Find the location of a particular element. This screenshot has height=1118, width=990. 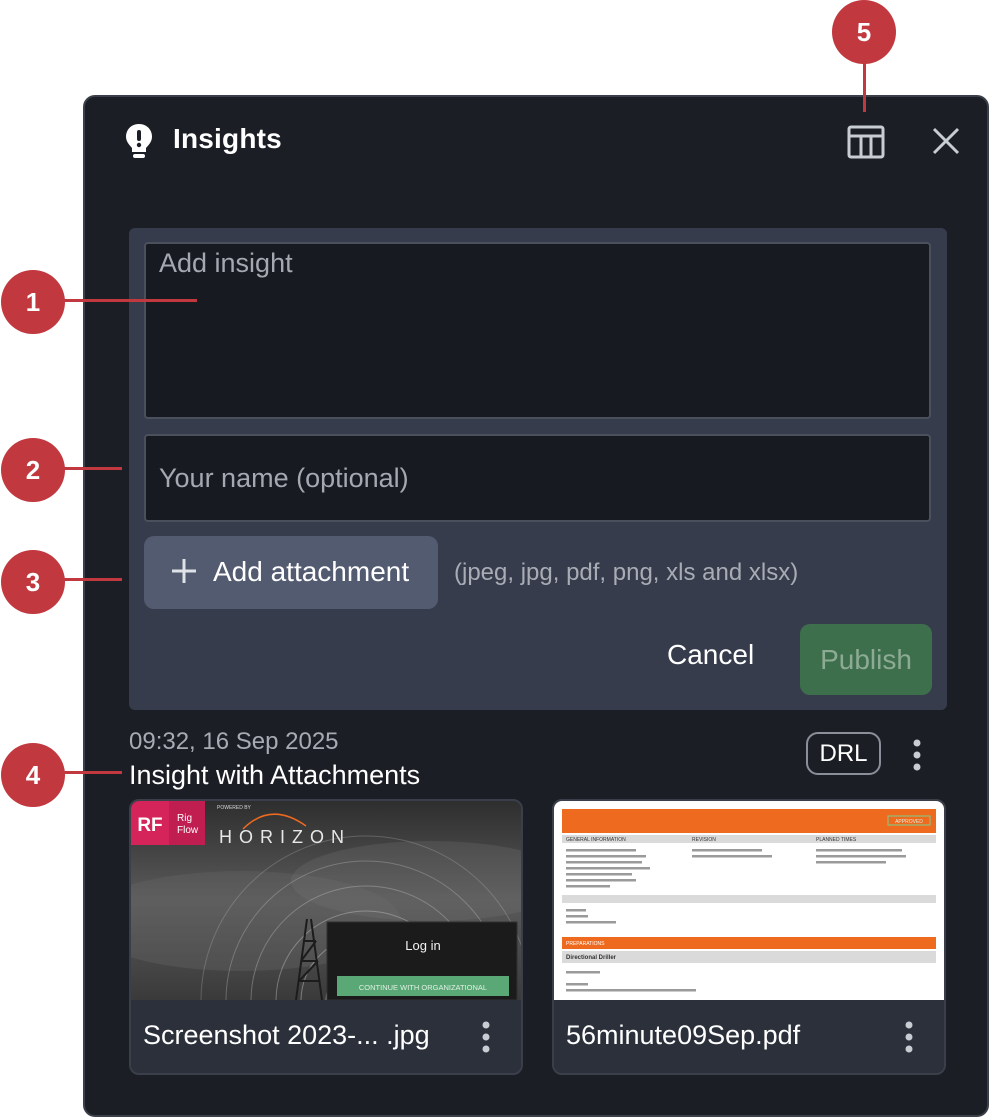

attachment-footer: Screenshot 2023-... .jpg is located at coordinates (326, 1036).